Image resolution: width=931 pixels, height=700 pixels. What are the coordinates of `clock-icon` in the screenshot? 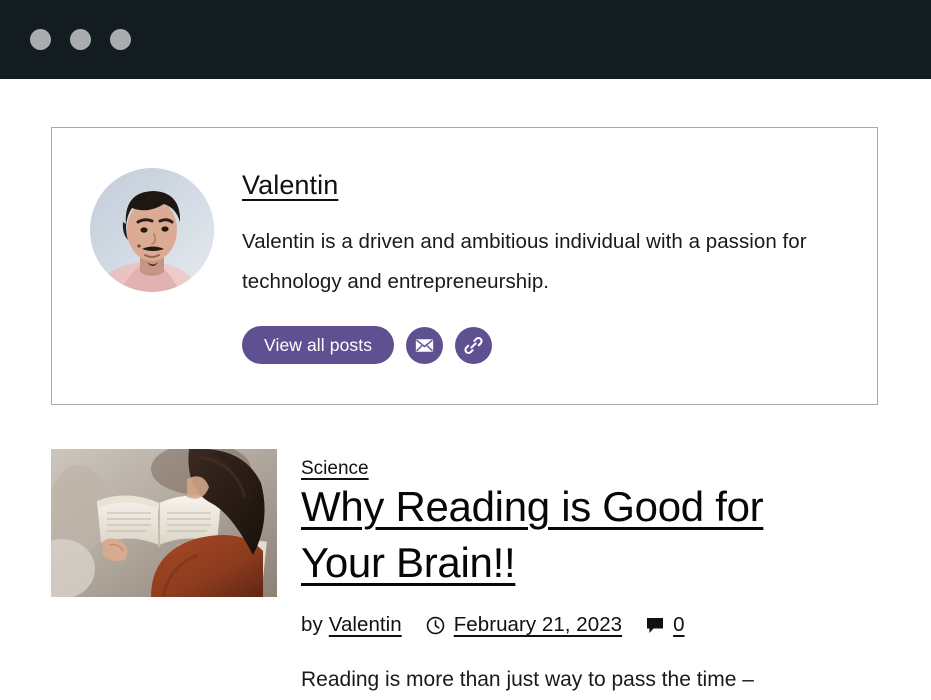 It's located at (435, 625).